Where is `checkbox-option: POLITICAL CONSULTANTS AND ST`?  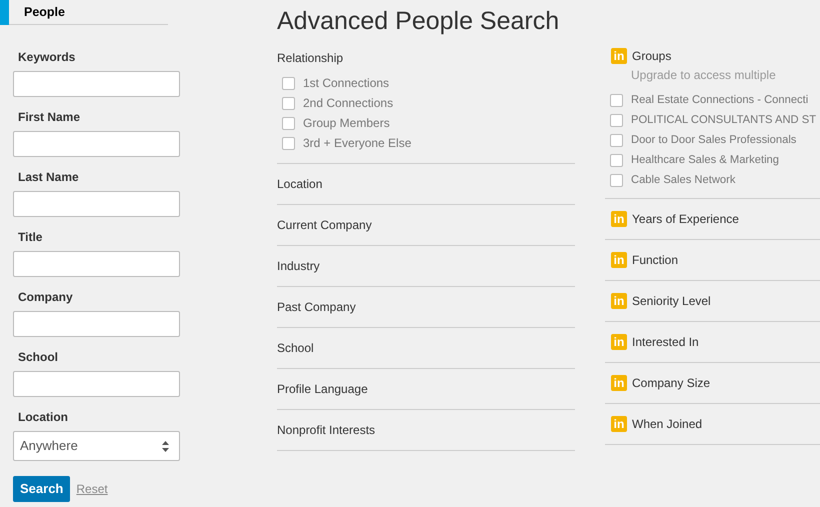 checkbox-option: POLITICAL CONSULTANTS AND ST is located at coordinates (712, 120).